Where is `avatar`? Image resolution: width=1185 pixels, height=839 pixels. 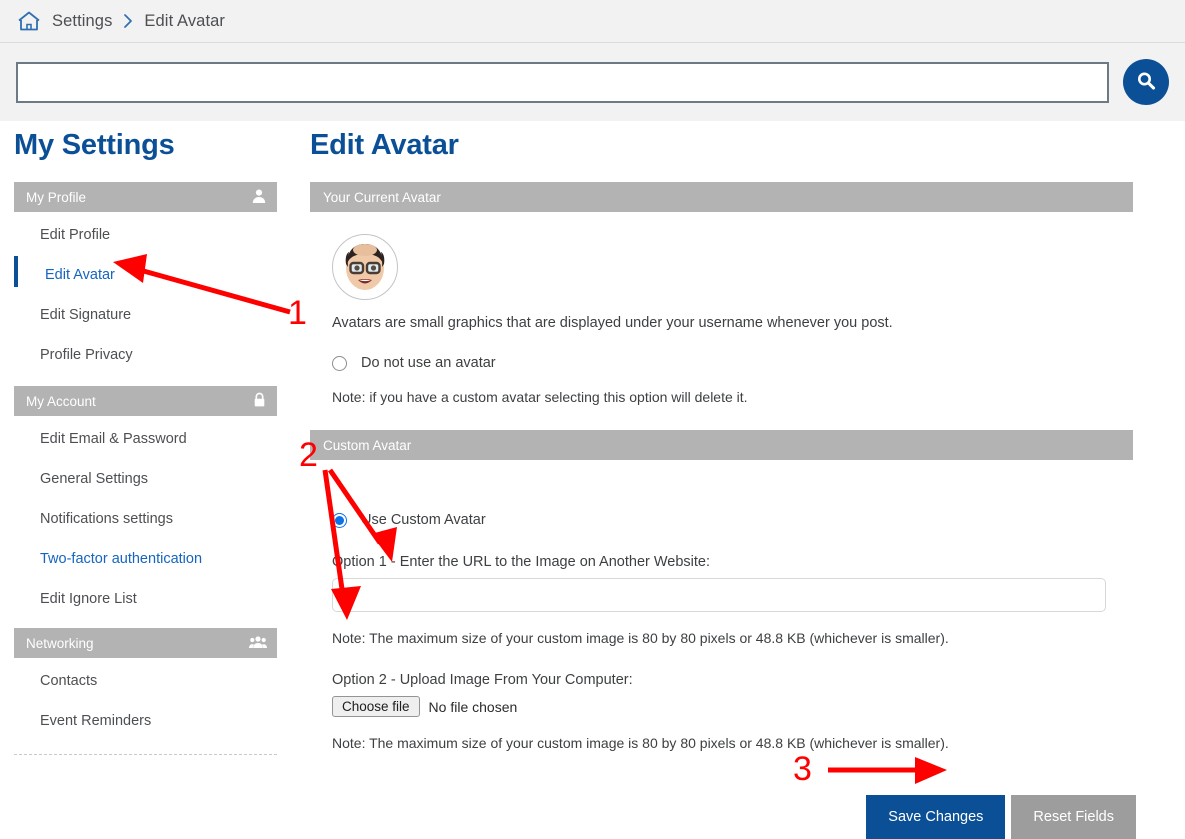 avatar is located at coordinates (365, 267).